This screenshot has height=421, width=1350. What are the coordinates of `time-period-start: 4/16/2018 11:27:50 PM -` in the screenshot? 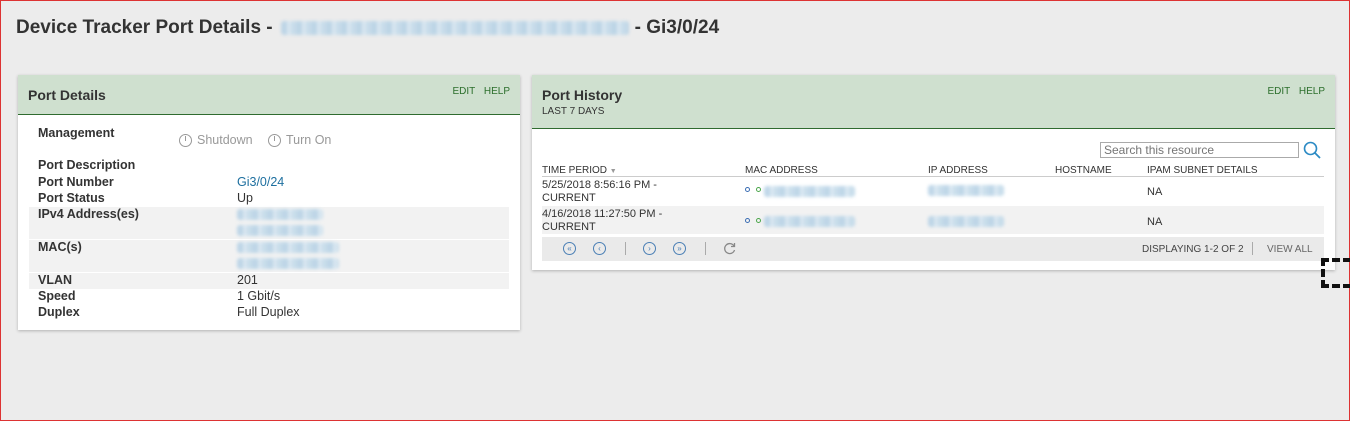 It's located at (602, 214).